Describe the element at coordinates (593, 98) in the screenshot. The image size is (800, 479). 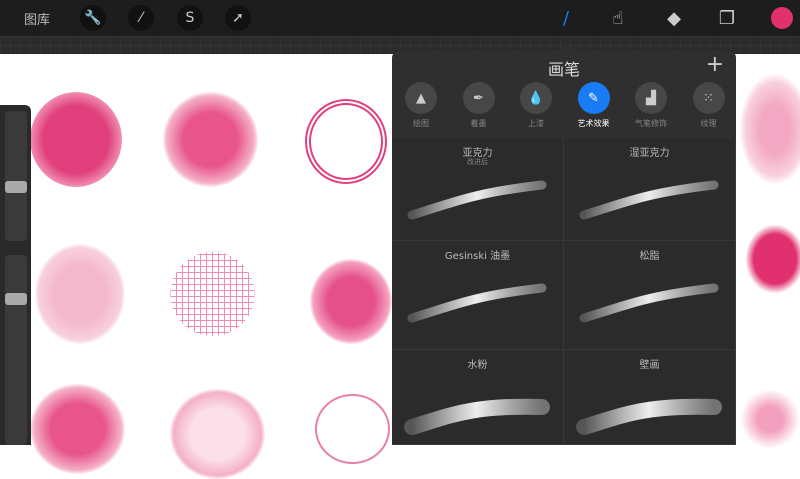
I see `category-icon: ✎` at that location.